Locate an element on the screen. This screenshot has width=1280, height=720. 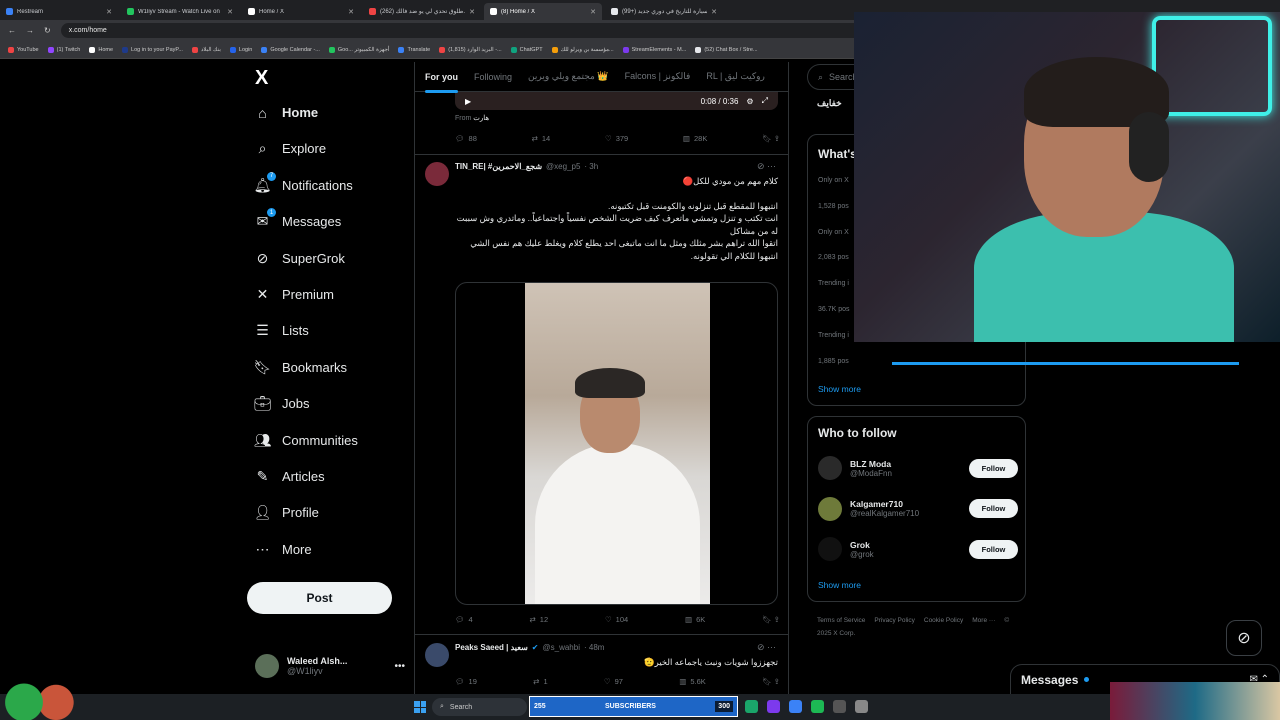
trend-meta: 36.7K pos is located at coordinates (834, 309).